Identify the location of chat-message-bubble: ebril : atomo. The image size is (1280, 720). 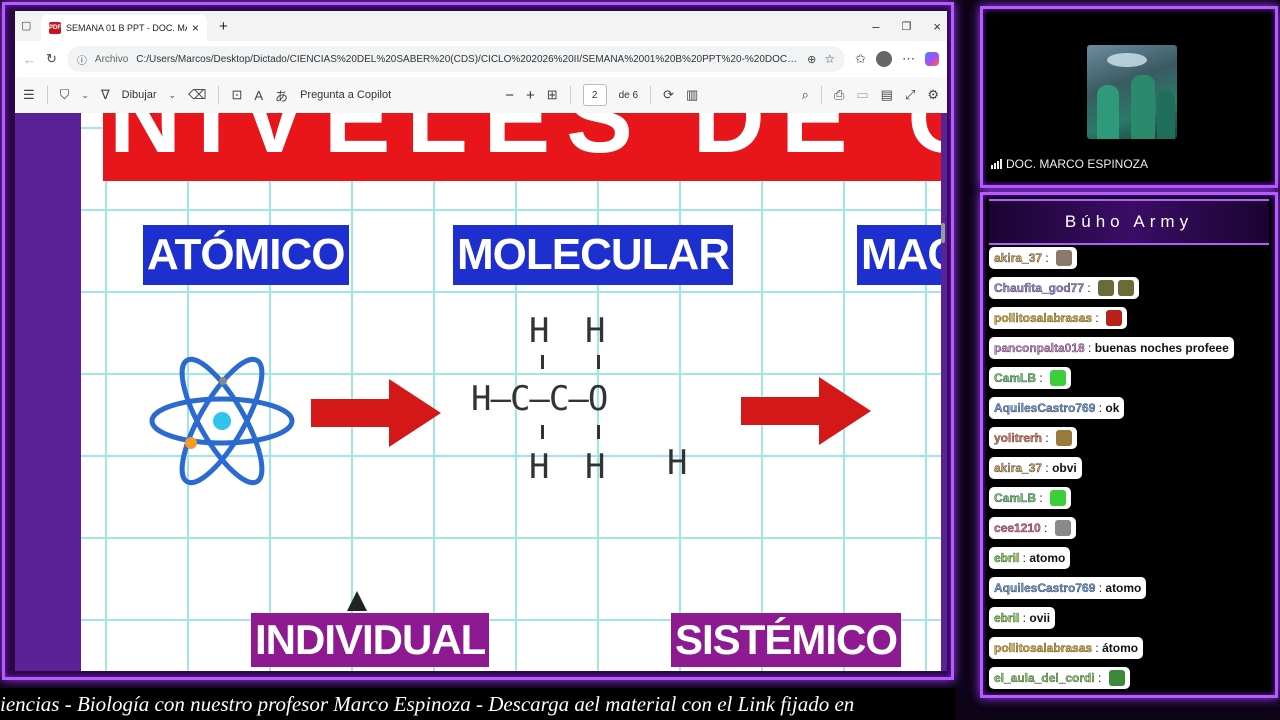
(1030, 558).